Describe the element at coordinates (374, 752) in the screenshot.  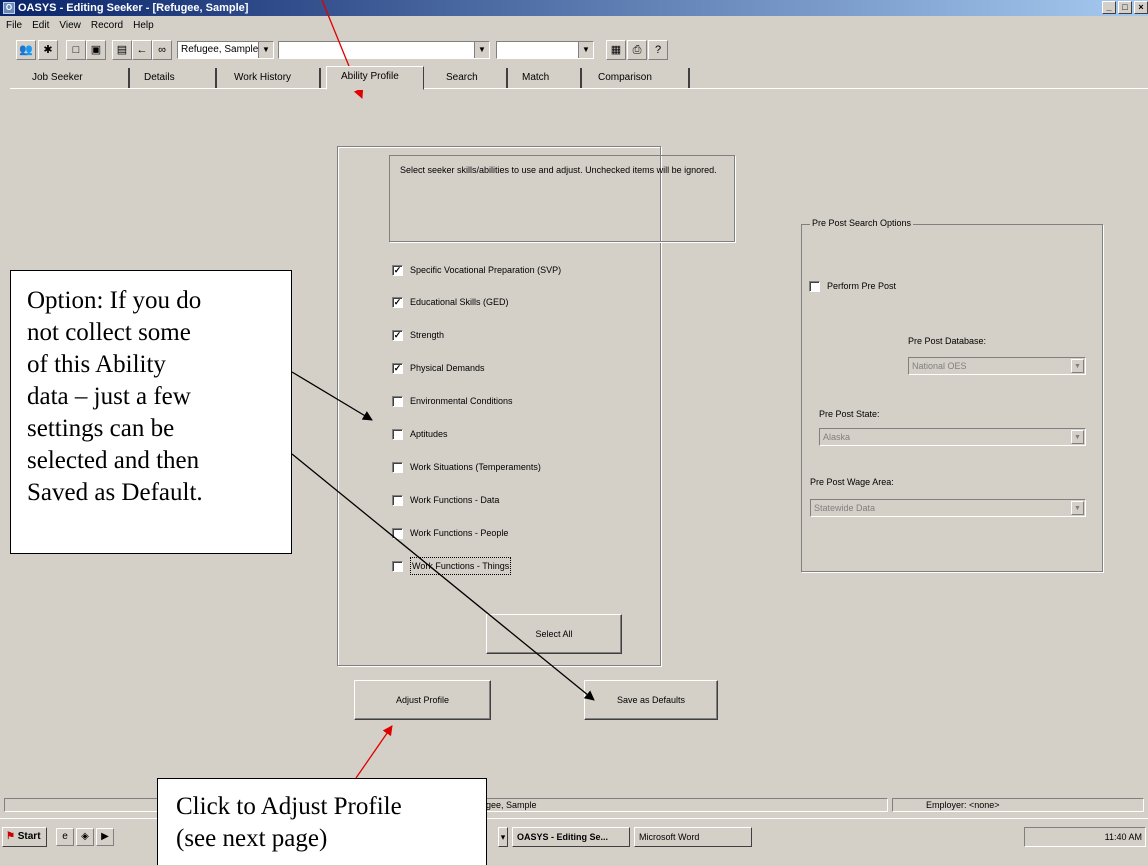
I see `arrow-to-adjust-profile` at that location.